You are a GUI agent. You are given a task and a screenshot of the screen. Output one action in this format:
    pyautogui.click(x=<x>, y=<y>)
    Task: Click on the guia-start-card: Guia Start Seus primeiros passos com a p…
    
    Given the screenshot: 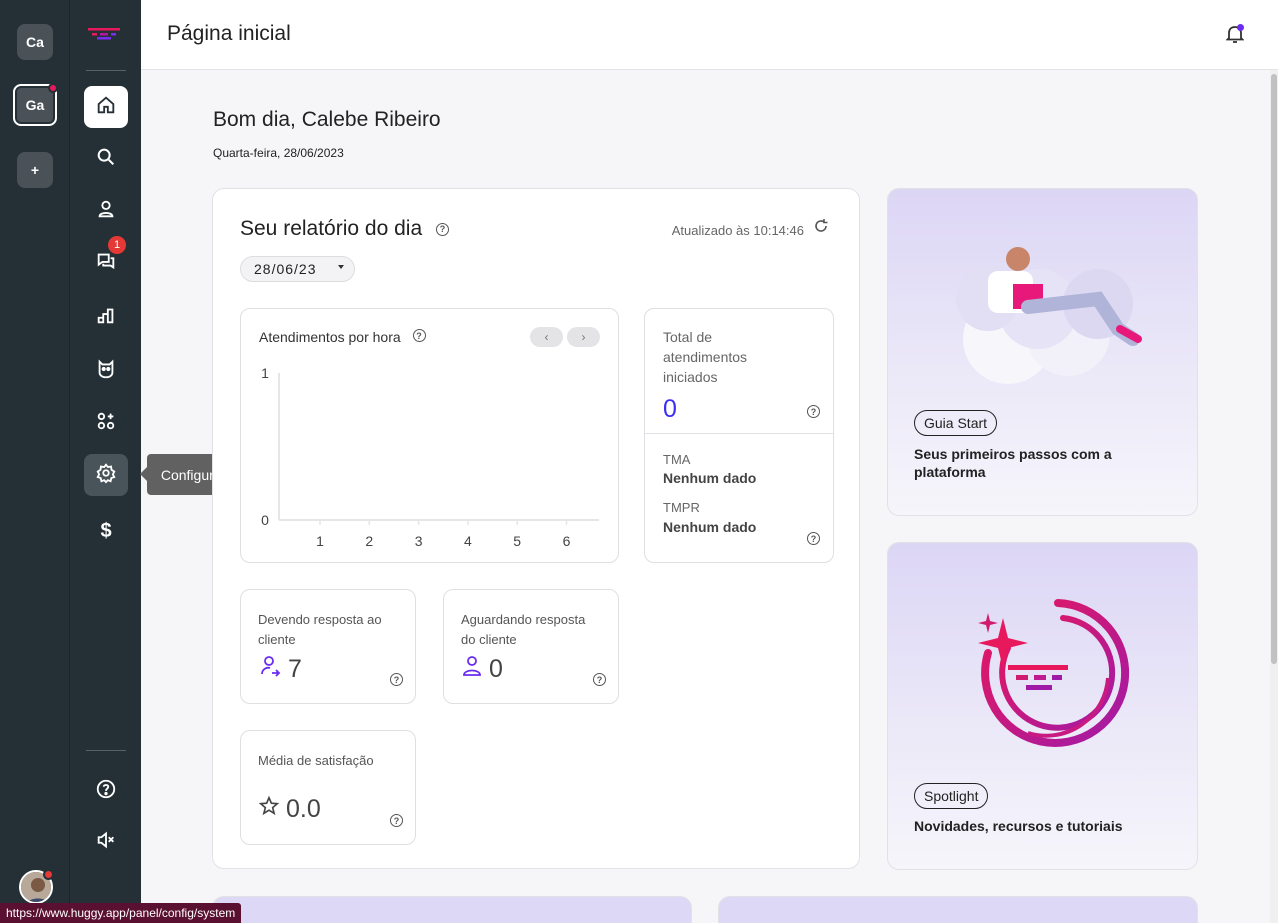 What is the action you would take?
    pyautogui.click(x=1042, y=352)
    